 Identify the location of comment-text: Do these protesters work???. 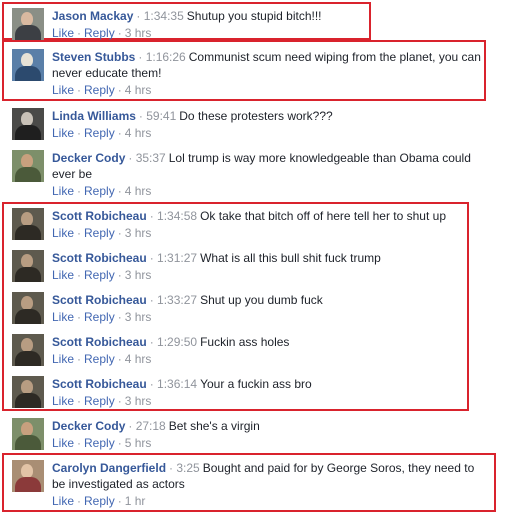
(256, 116).